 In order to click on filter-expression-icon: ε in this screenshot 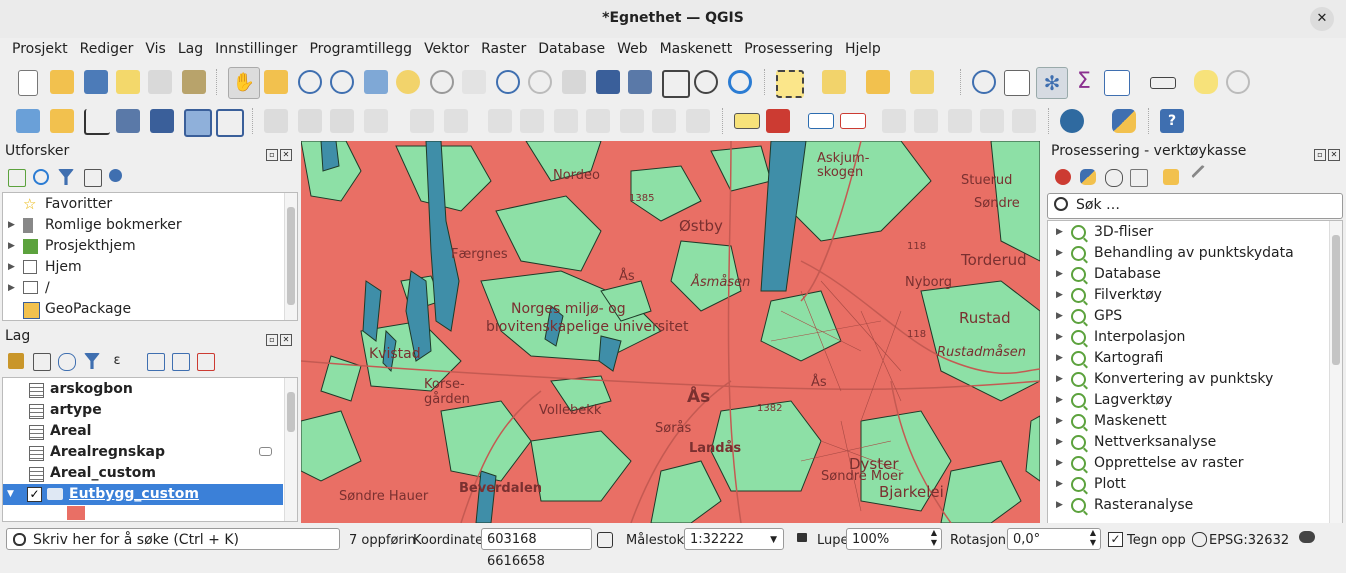, I will do `click(117, 361)`.